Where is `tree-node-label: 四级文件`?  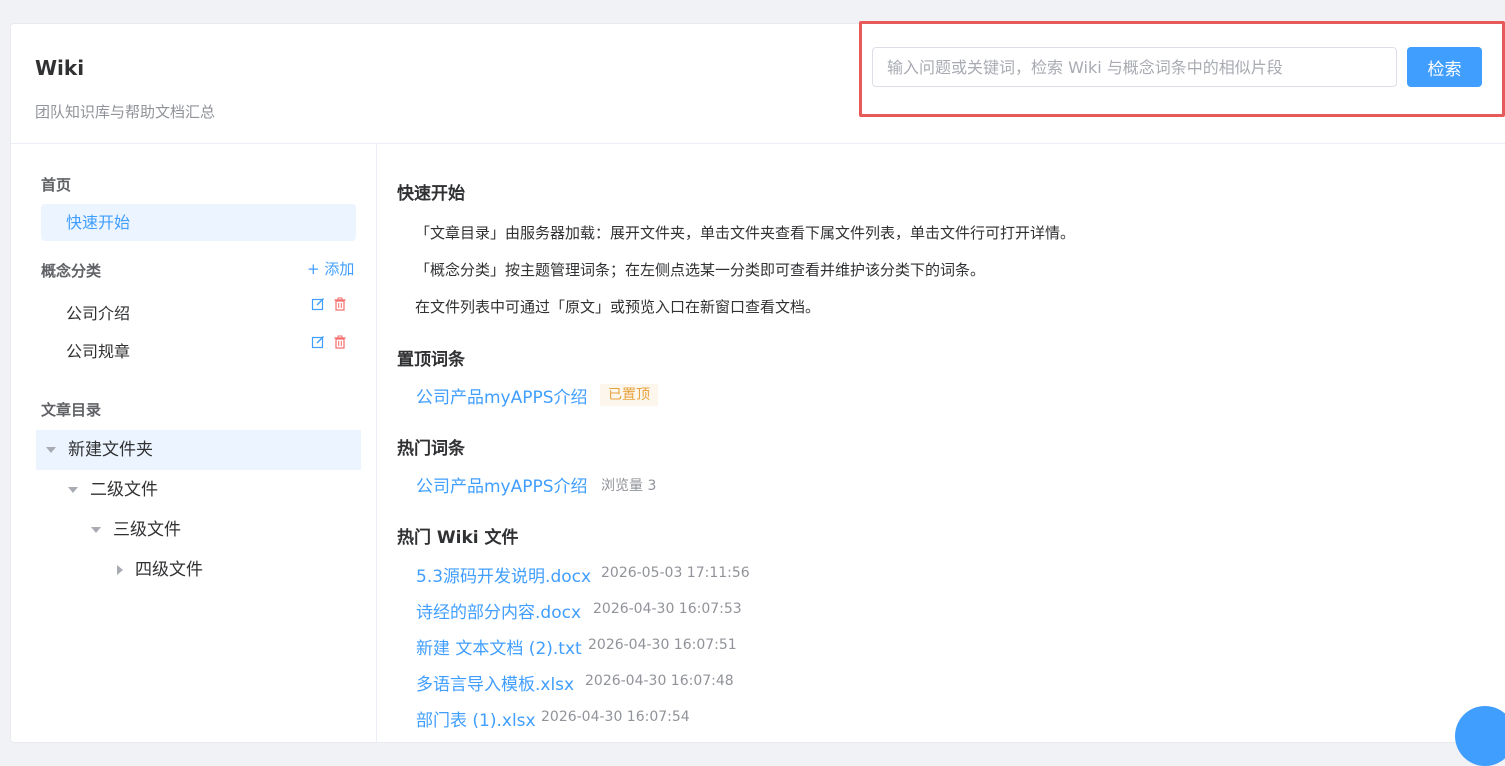 tree-node-label: 四级文件 is located at coordinates (169, 570).